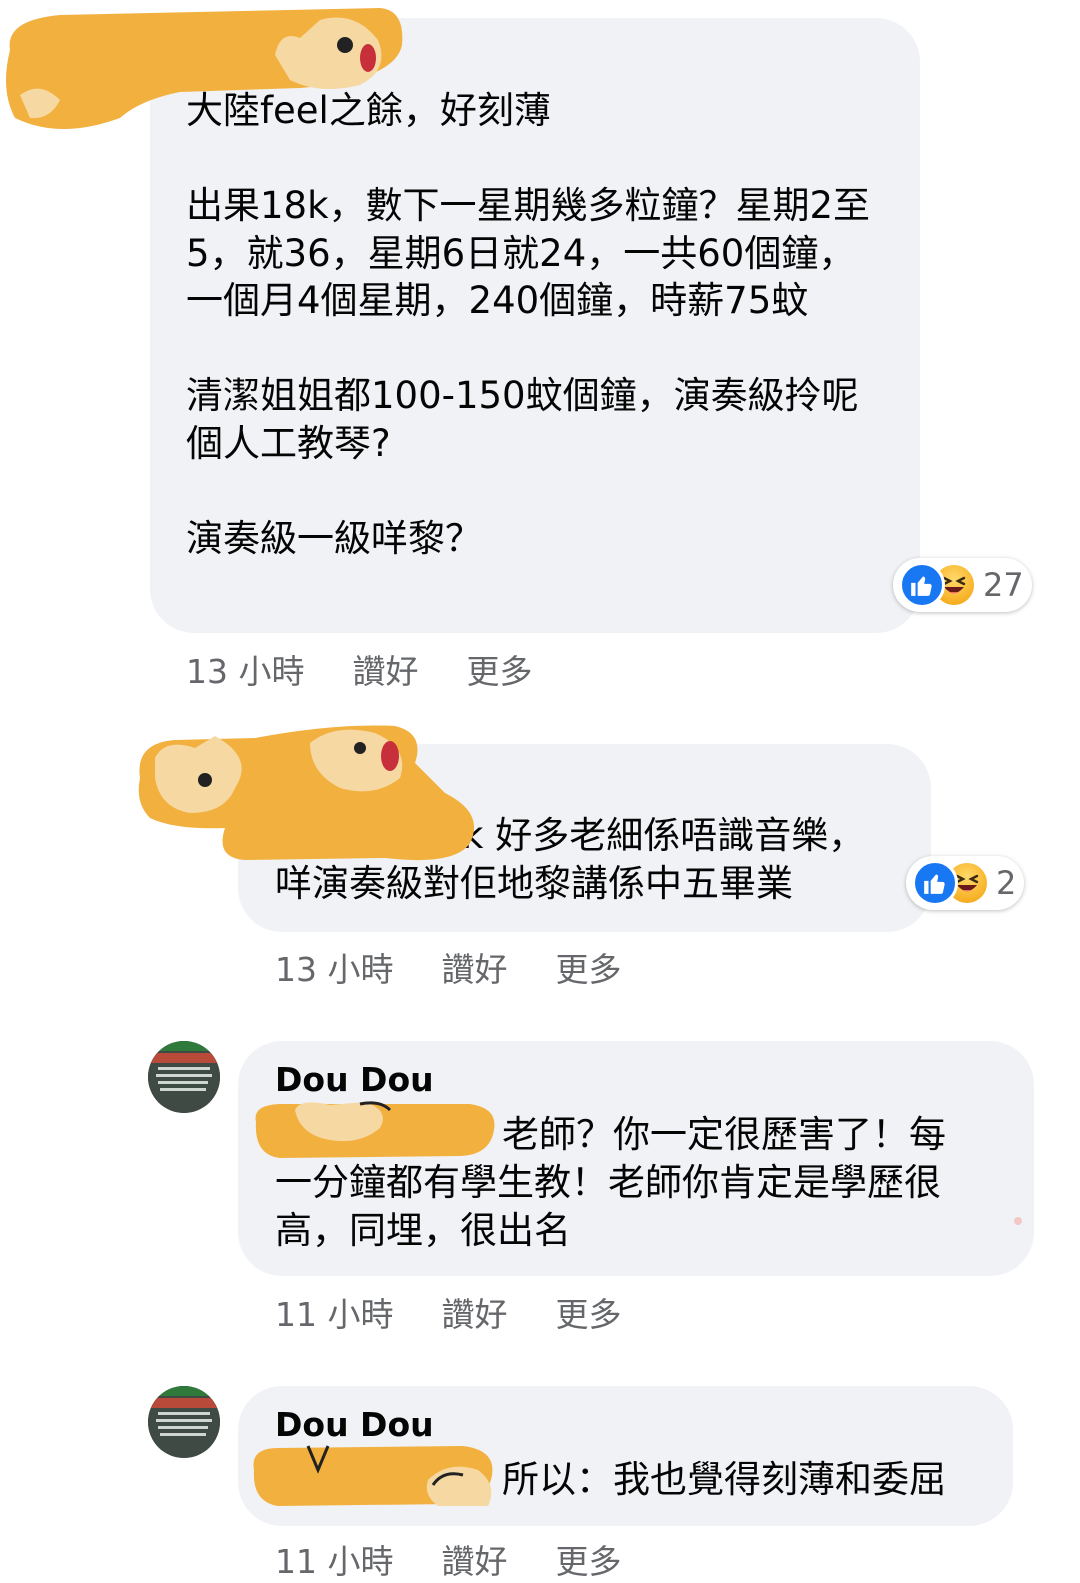  I want to click on comment-actions-4: 11 小時 讚好 更多, so click(448, 1559).